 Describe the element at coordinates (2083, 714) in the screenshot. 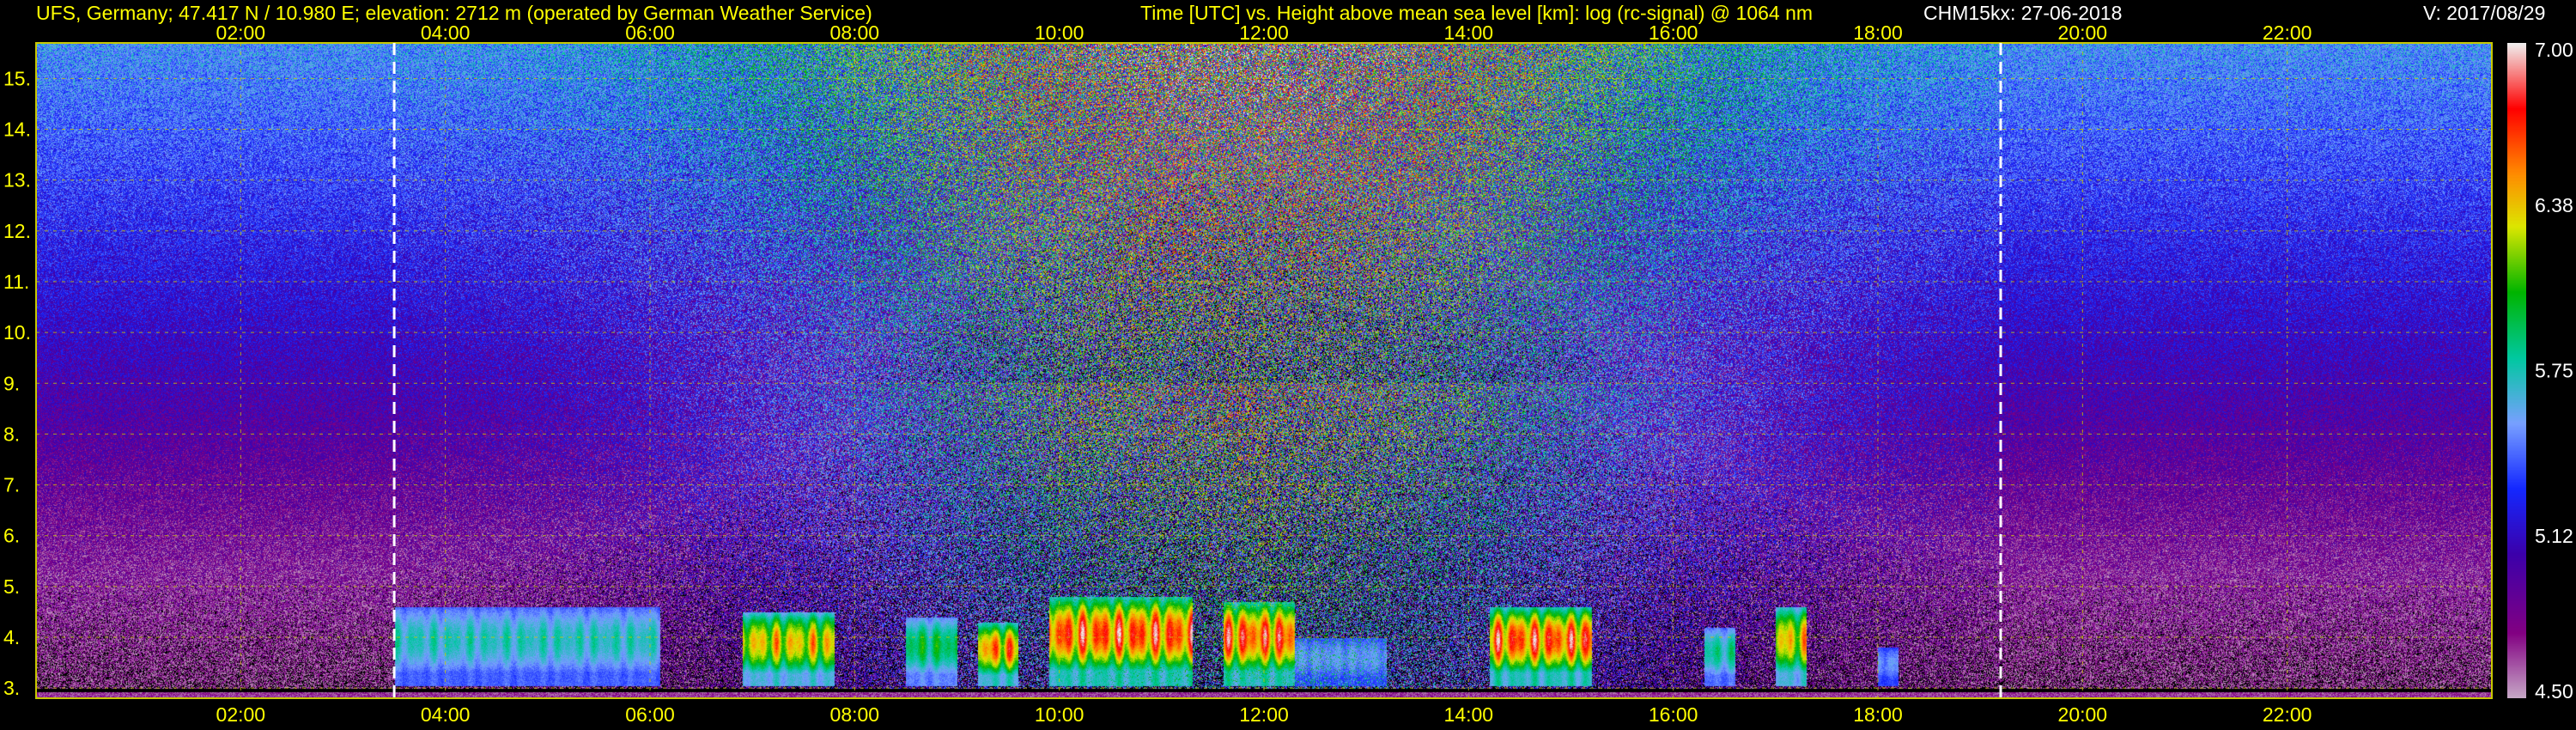

I see `x-tick-label-bottom: 20:00` at that location.